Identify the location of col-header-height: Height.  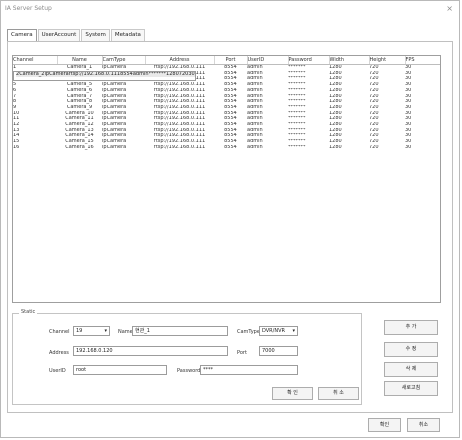
(387, 60).